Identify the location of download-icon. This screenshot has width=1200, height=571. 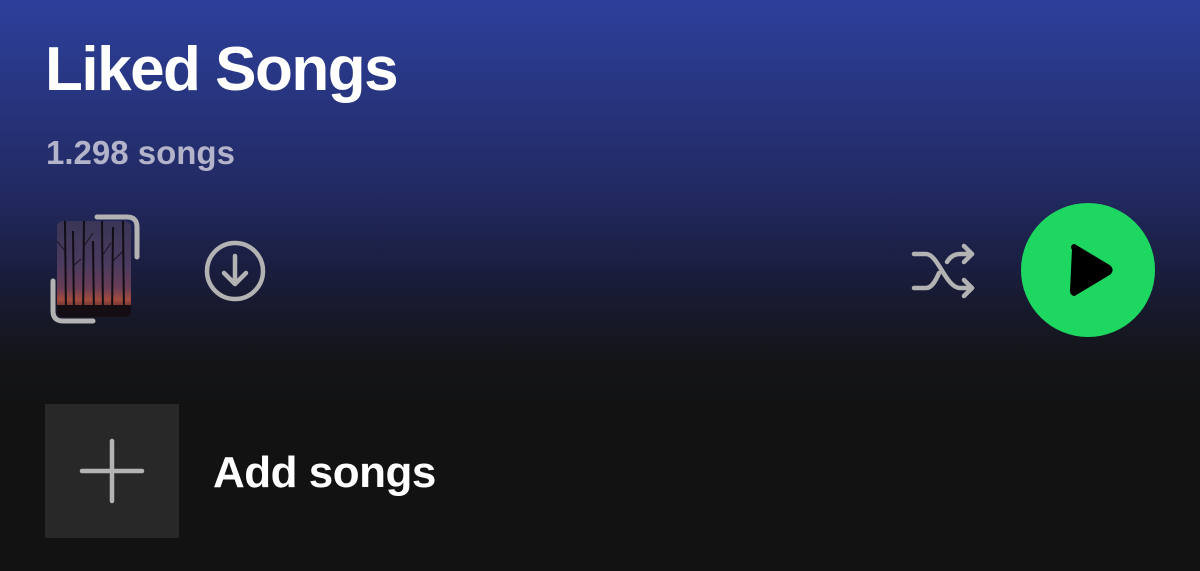
(235, 271).